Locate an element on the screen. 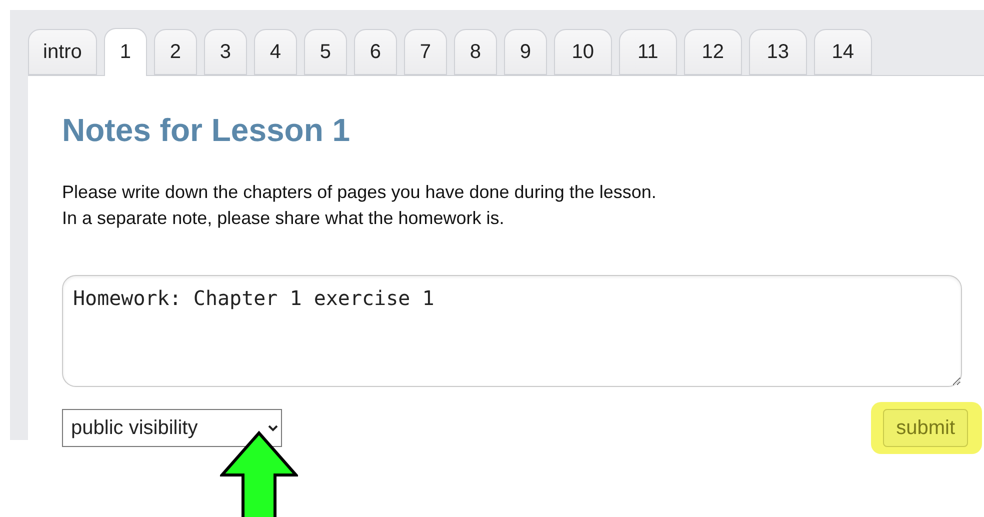  tab: 5 is located at coordinates (325, 52).